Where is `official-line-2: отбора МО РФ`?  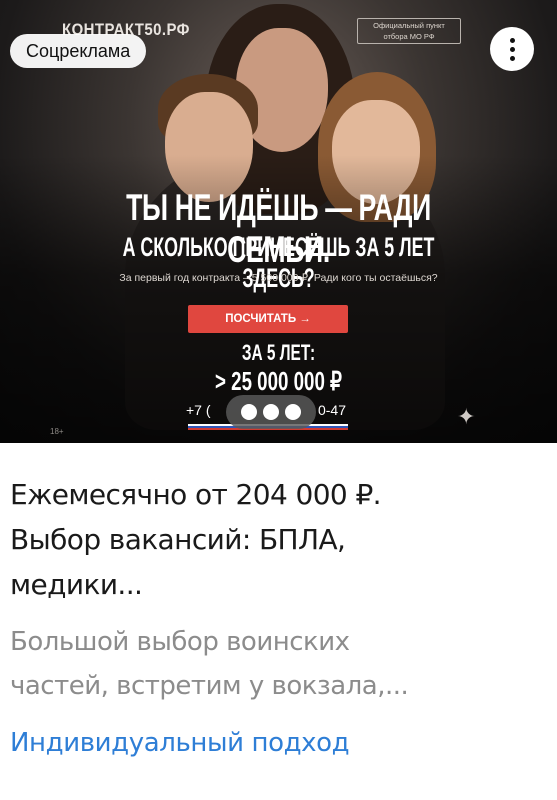
official-line-2: отбора МО РФ is located at coordinates (409, 36).